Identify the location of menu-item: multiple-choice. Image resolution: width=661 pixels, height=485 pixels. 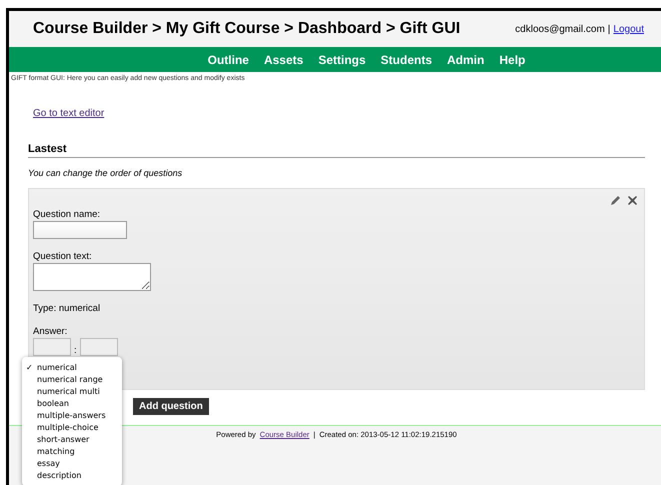
(72, 427).